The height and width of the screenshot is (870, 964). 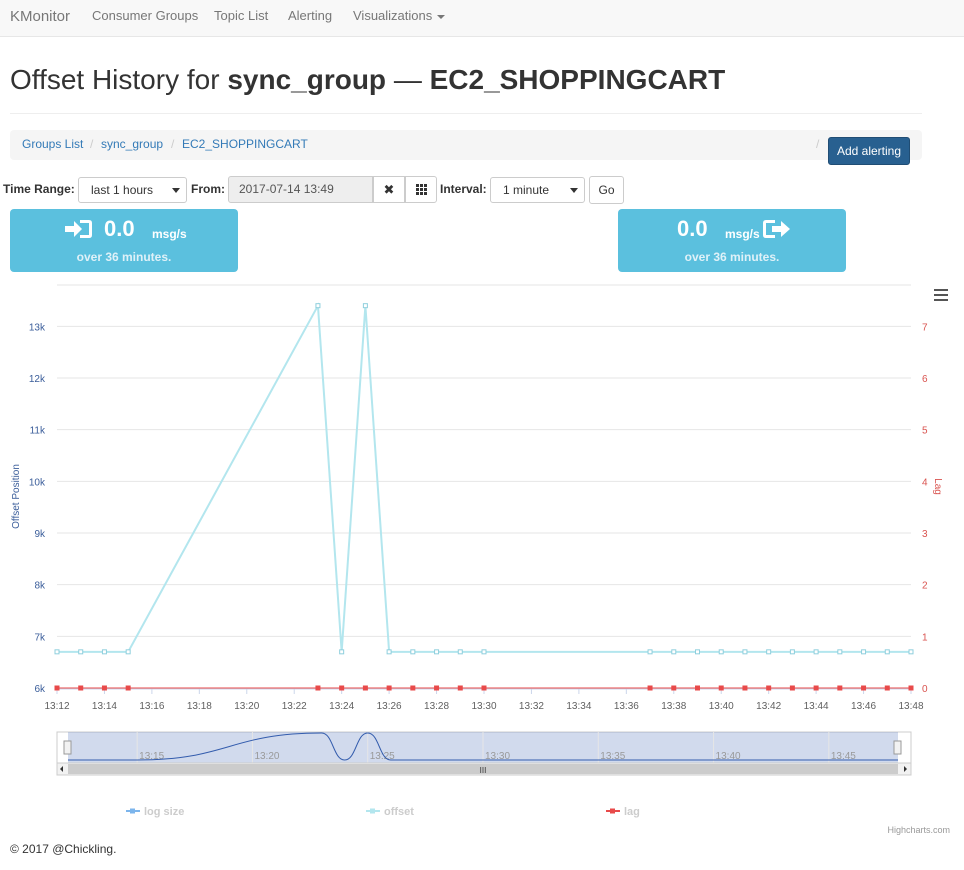 I want to click on nav-visualizations-dropdown: Visualizations, so click(x=399, y=15).